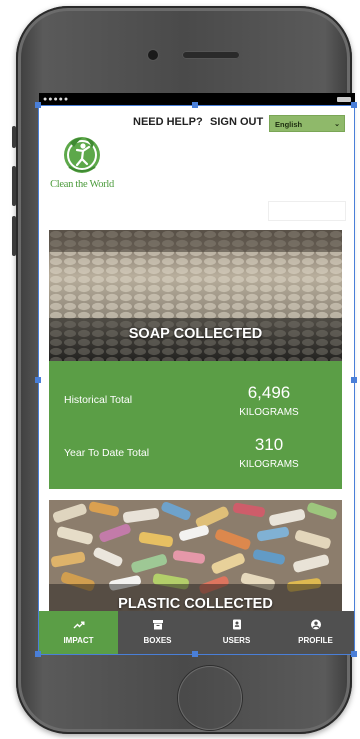 The image size is (360, 739). What do you see at coordinates (315, 640) in the screenshot?
I see `tab-profile-label: PROFILE` at bounding box center [315, 640].